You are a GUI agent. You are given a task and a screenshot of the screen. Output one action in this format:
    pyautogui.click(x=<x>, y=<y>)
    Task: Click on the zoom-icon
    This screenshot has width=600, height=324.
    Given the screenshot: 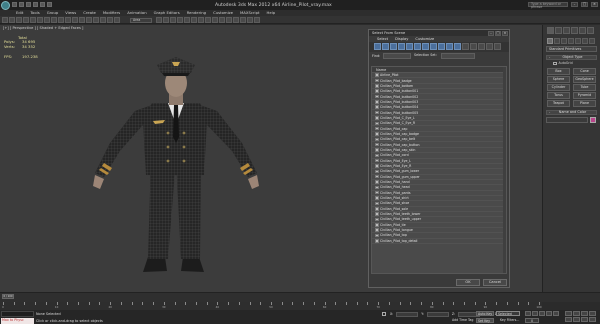 What is the action you would take?
    pyautogui.click(x=568, y=313)
    